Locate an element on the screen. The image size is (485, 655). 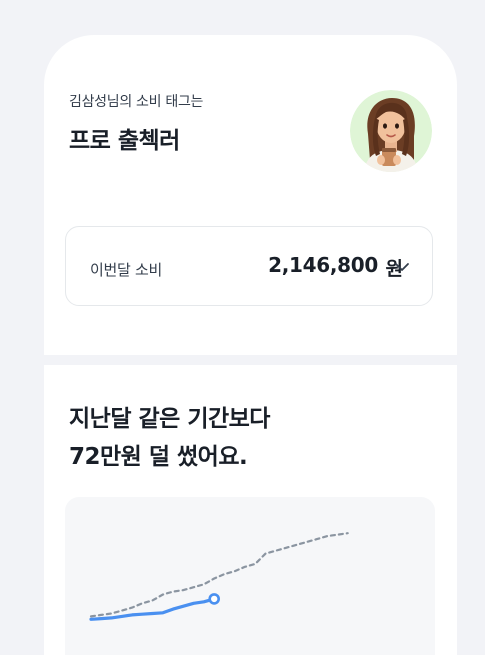
current-point-marker is located at coordinates (214, 599).